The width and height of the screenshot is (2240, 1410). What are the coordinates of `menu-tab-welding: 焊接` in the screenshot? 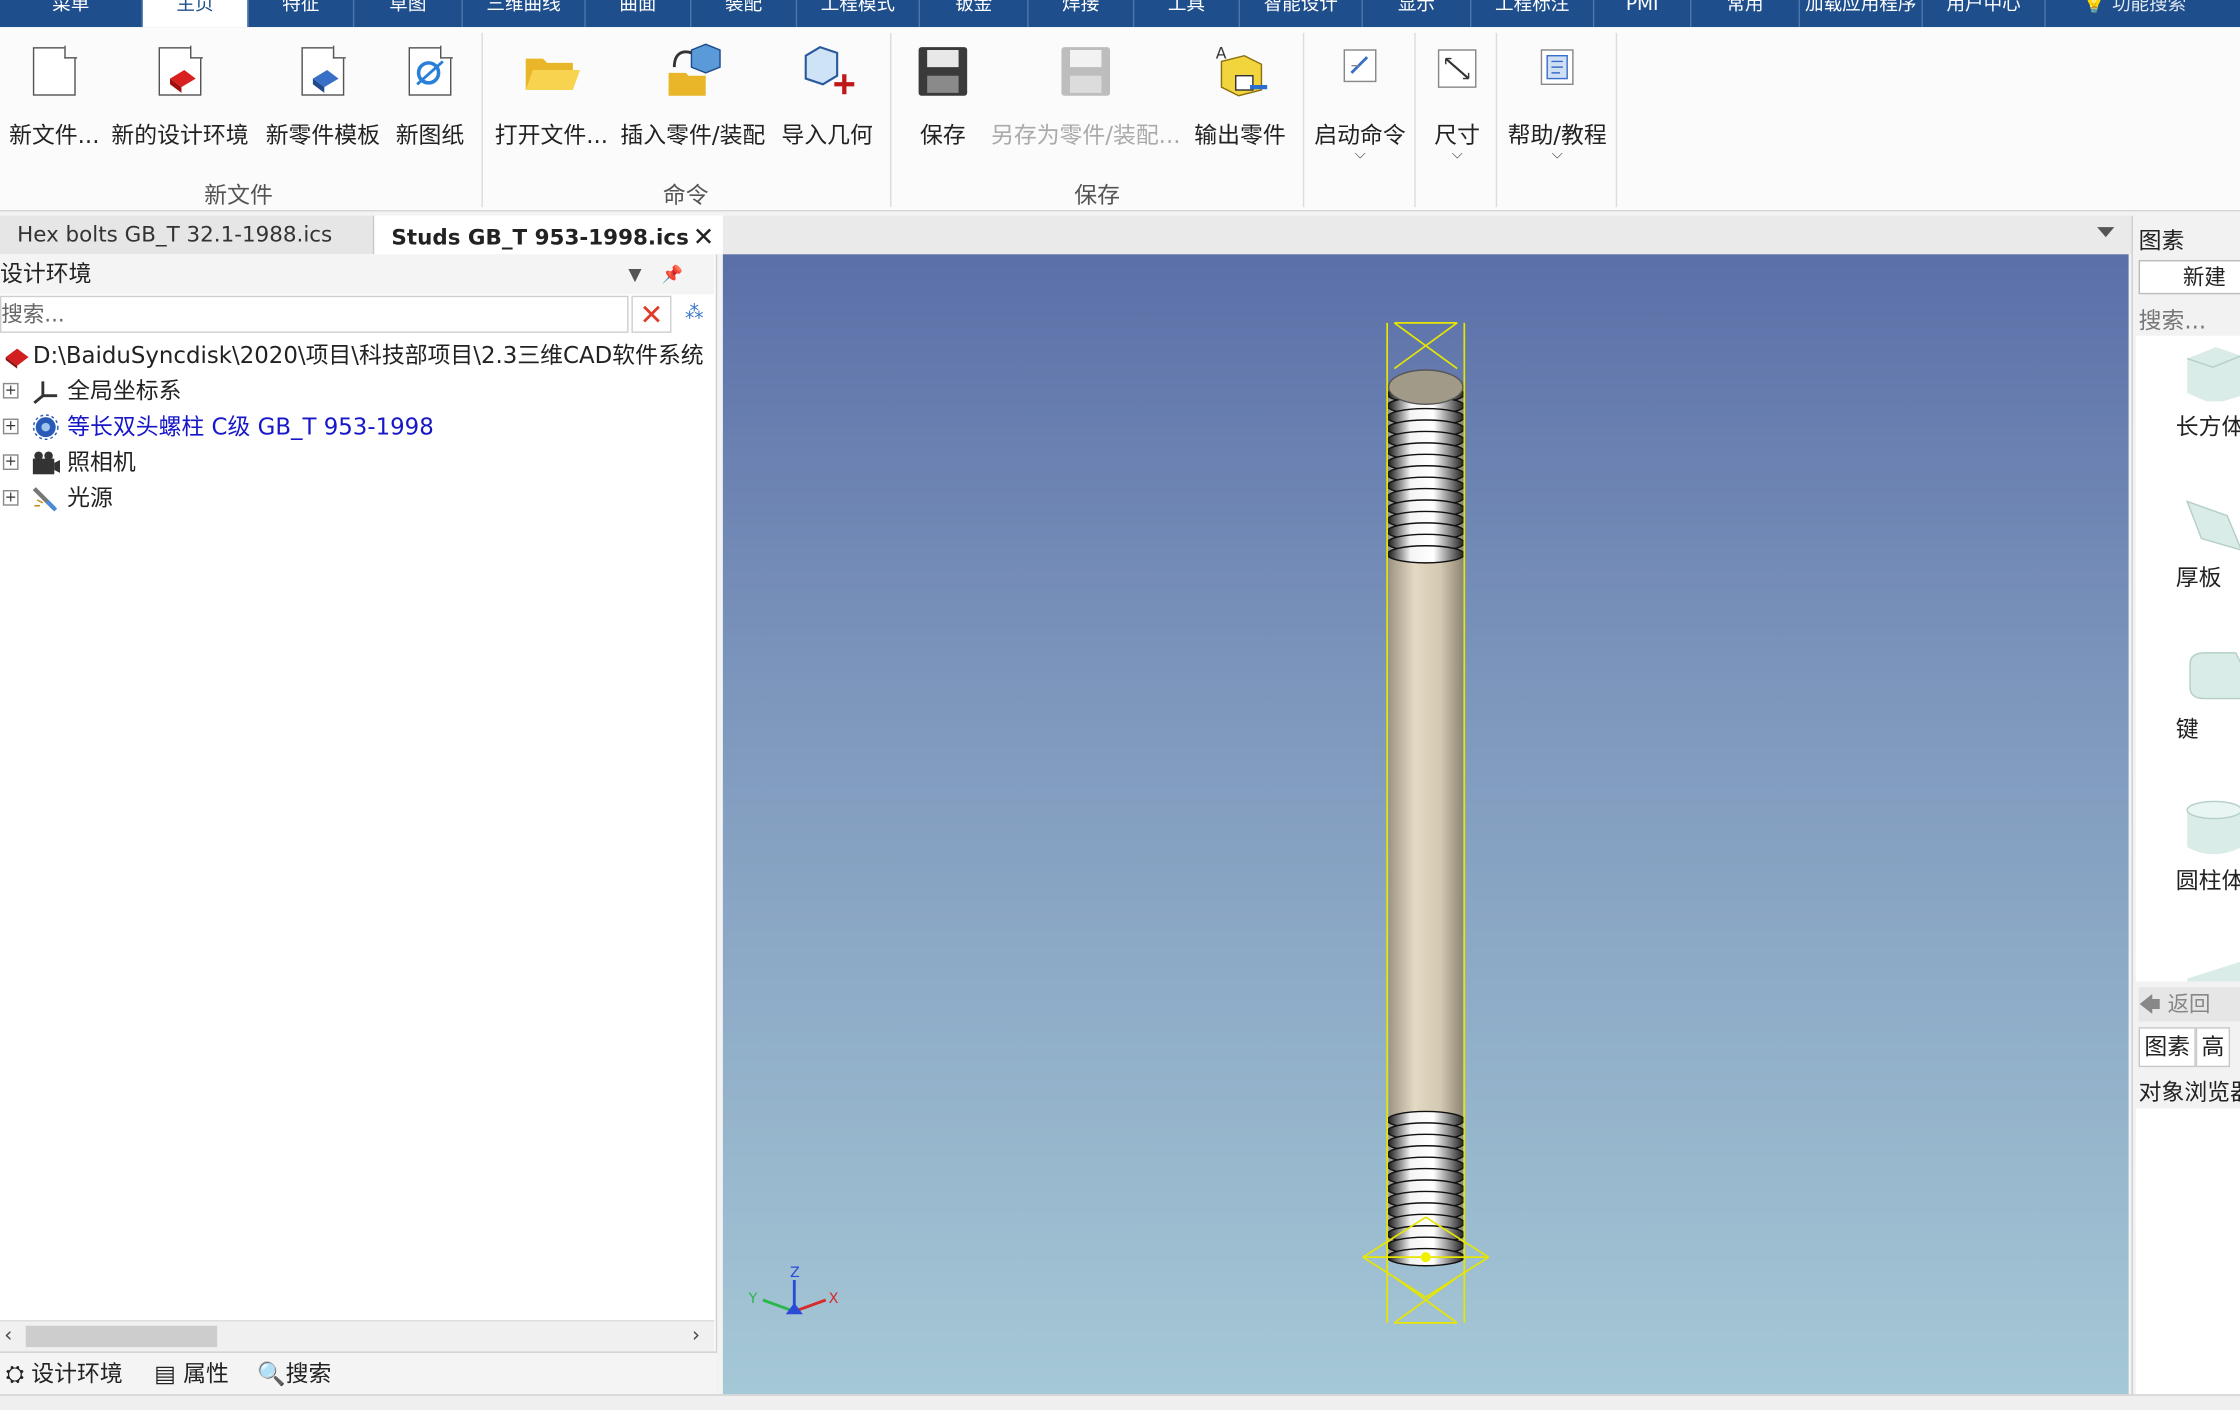 It's located at (1082, 14).